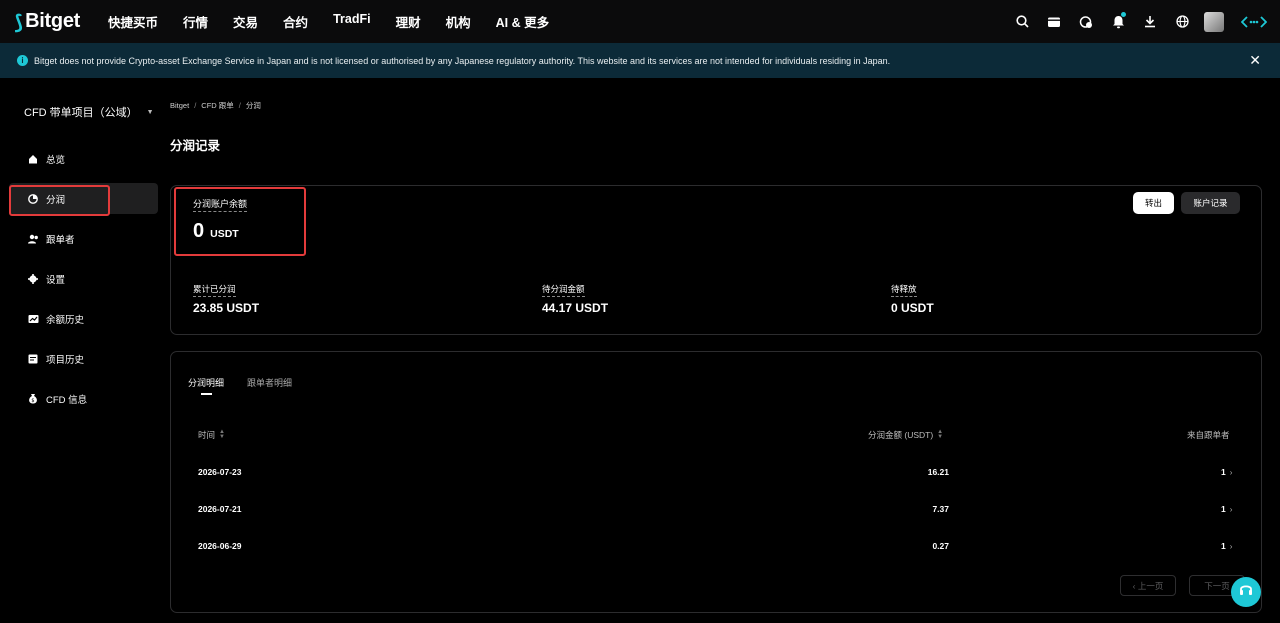 The width and height of the screenshot is (1280, 623). I want to click on breadcrumb-home: Bitget, so click(179, 105).